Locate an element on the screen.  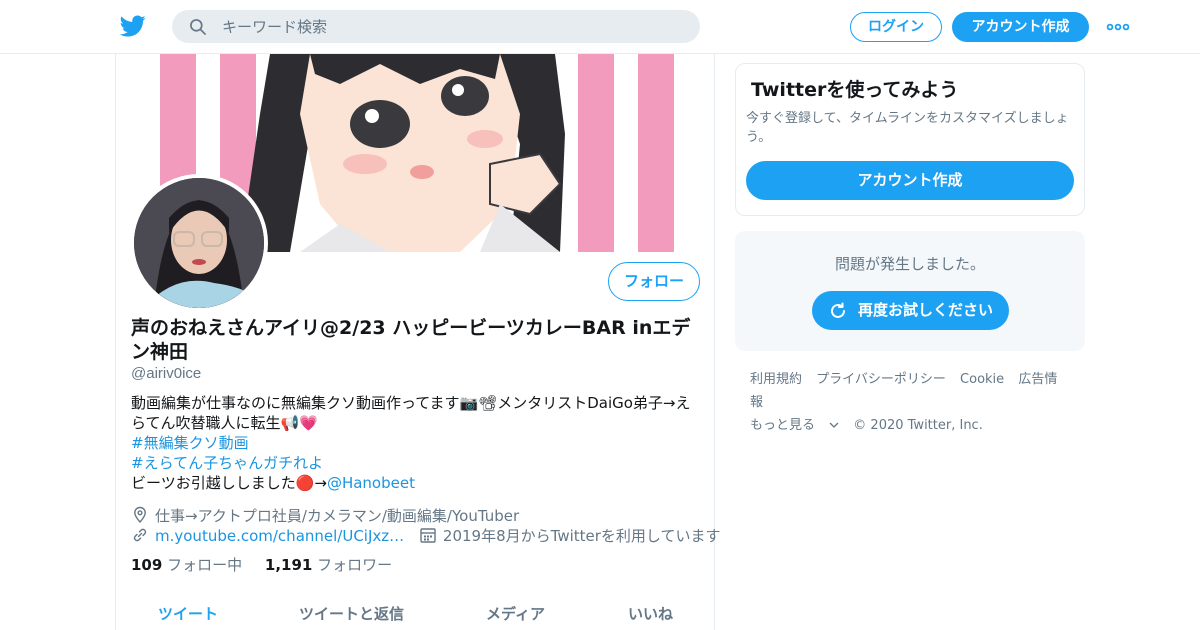
more-options-icon is located at coordinates (1118, 27).